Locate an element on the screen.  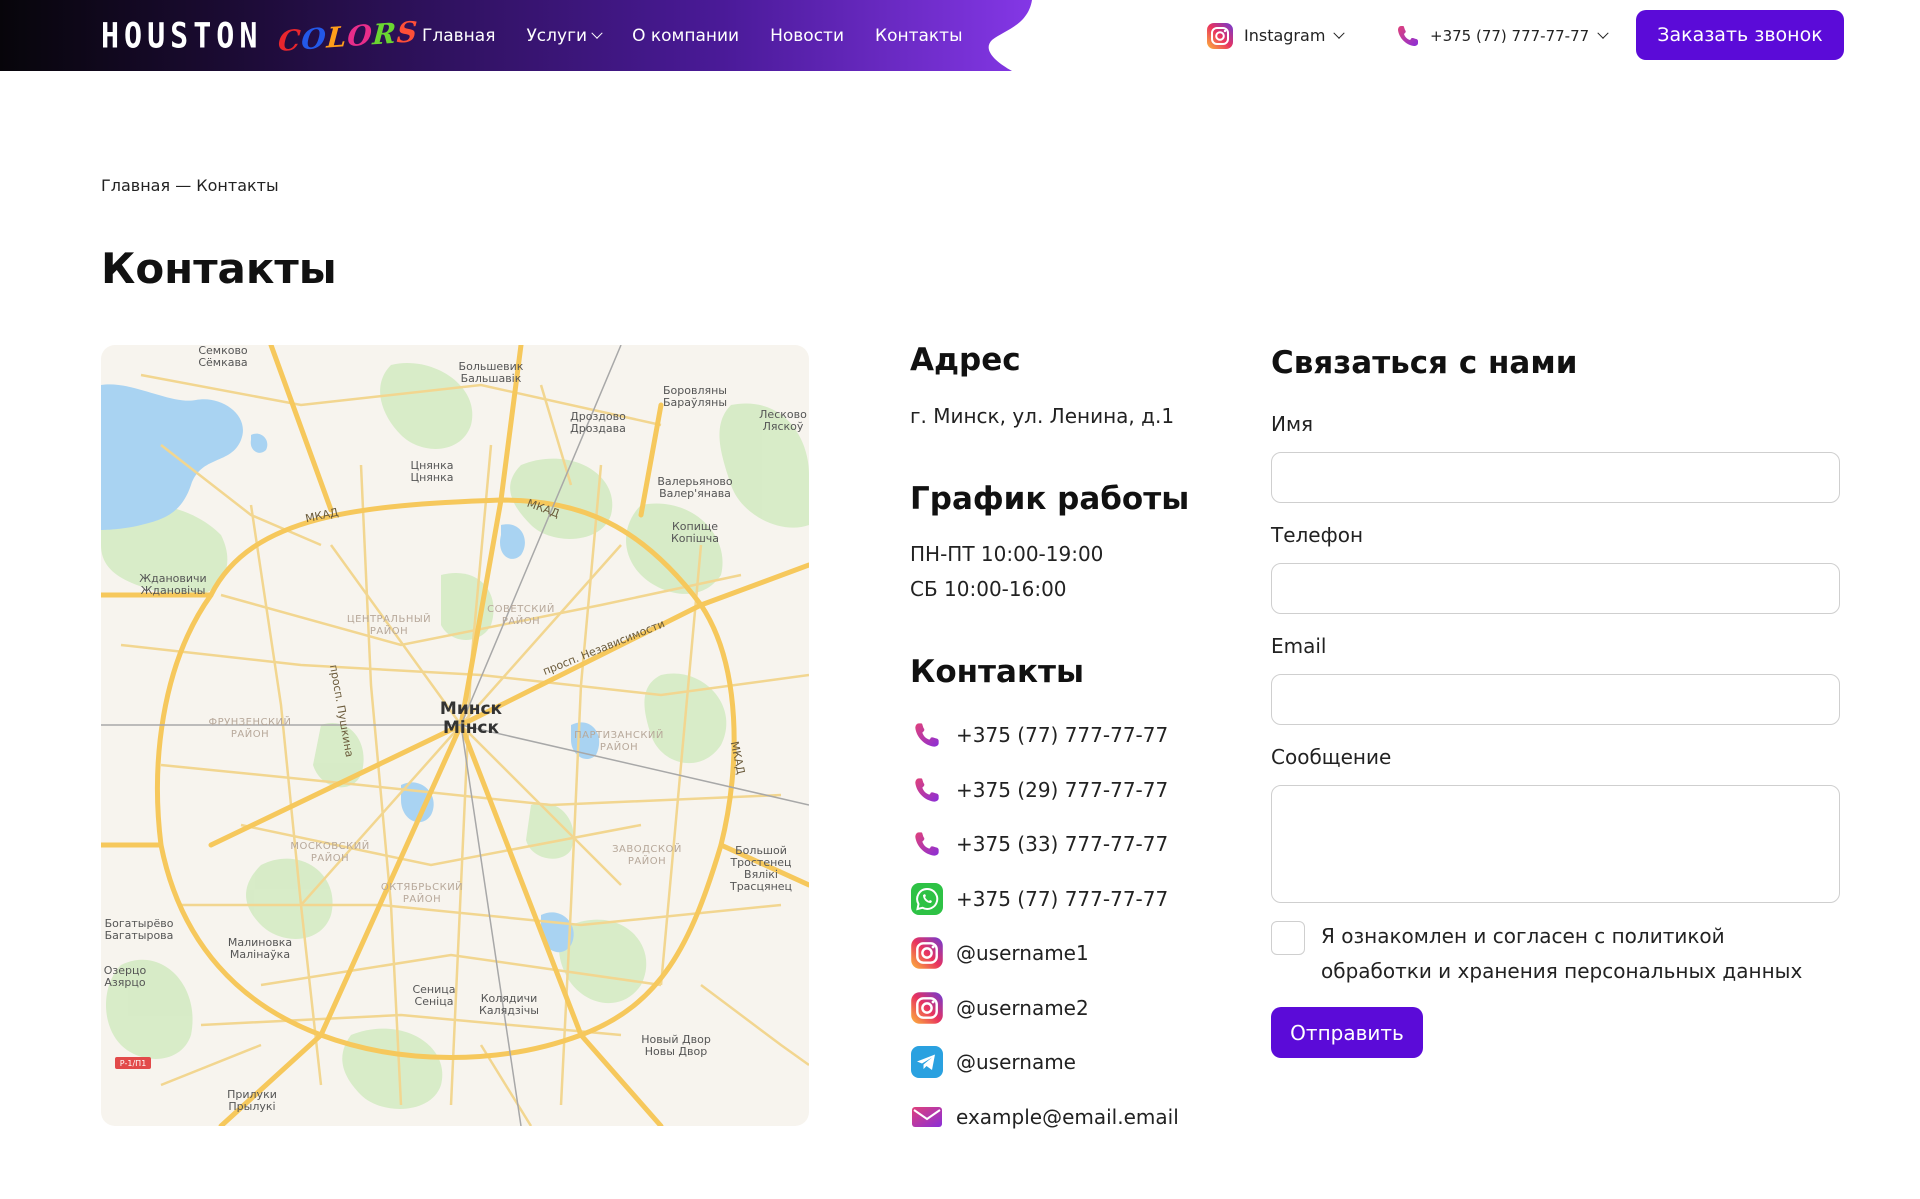
map-place-label: Новый Двор Новы Двор is located at coordinates (676, 1045).